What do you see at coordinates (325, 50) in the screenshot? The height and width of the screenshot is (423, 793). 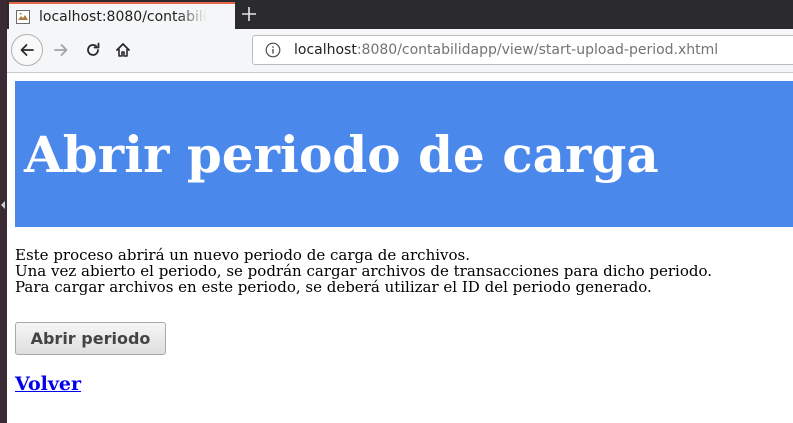 I see `url-host: localhost` at bounding box center [325, 50].